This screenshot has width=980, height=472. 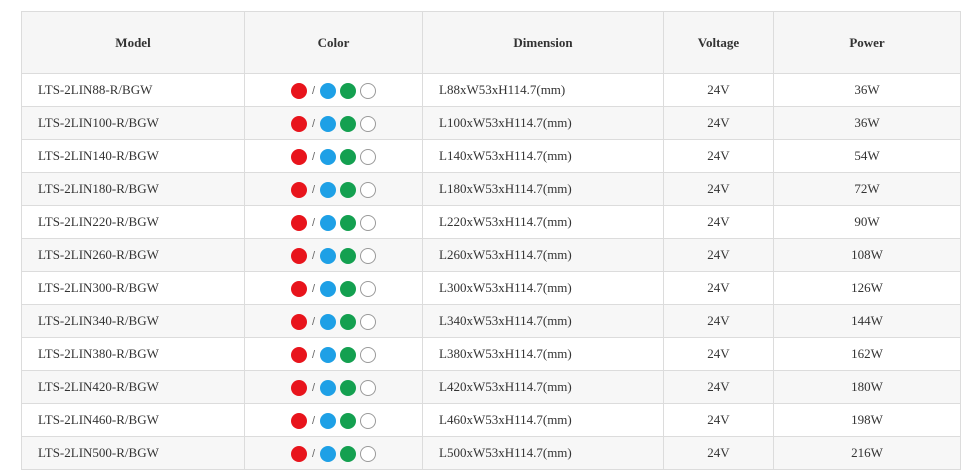 What do you see at coordinates (543, 321) in the screenshot?
I see `dimension-cell: L340xW53xH114.7(mm)` at bounding box center [543, 321].